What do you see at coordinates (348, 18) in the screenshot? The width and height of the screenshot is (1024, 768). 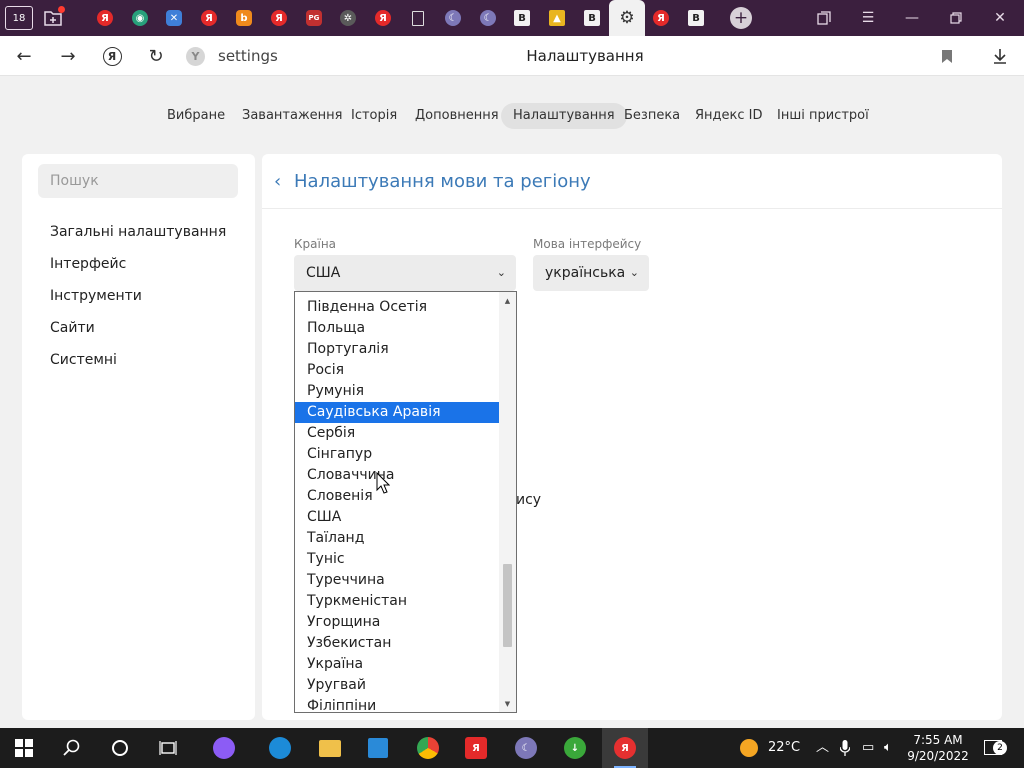 I see `tab-wheel: ✲` at bounding box center [348, 18].